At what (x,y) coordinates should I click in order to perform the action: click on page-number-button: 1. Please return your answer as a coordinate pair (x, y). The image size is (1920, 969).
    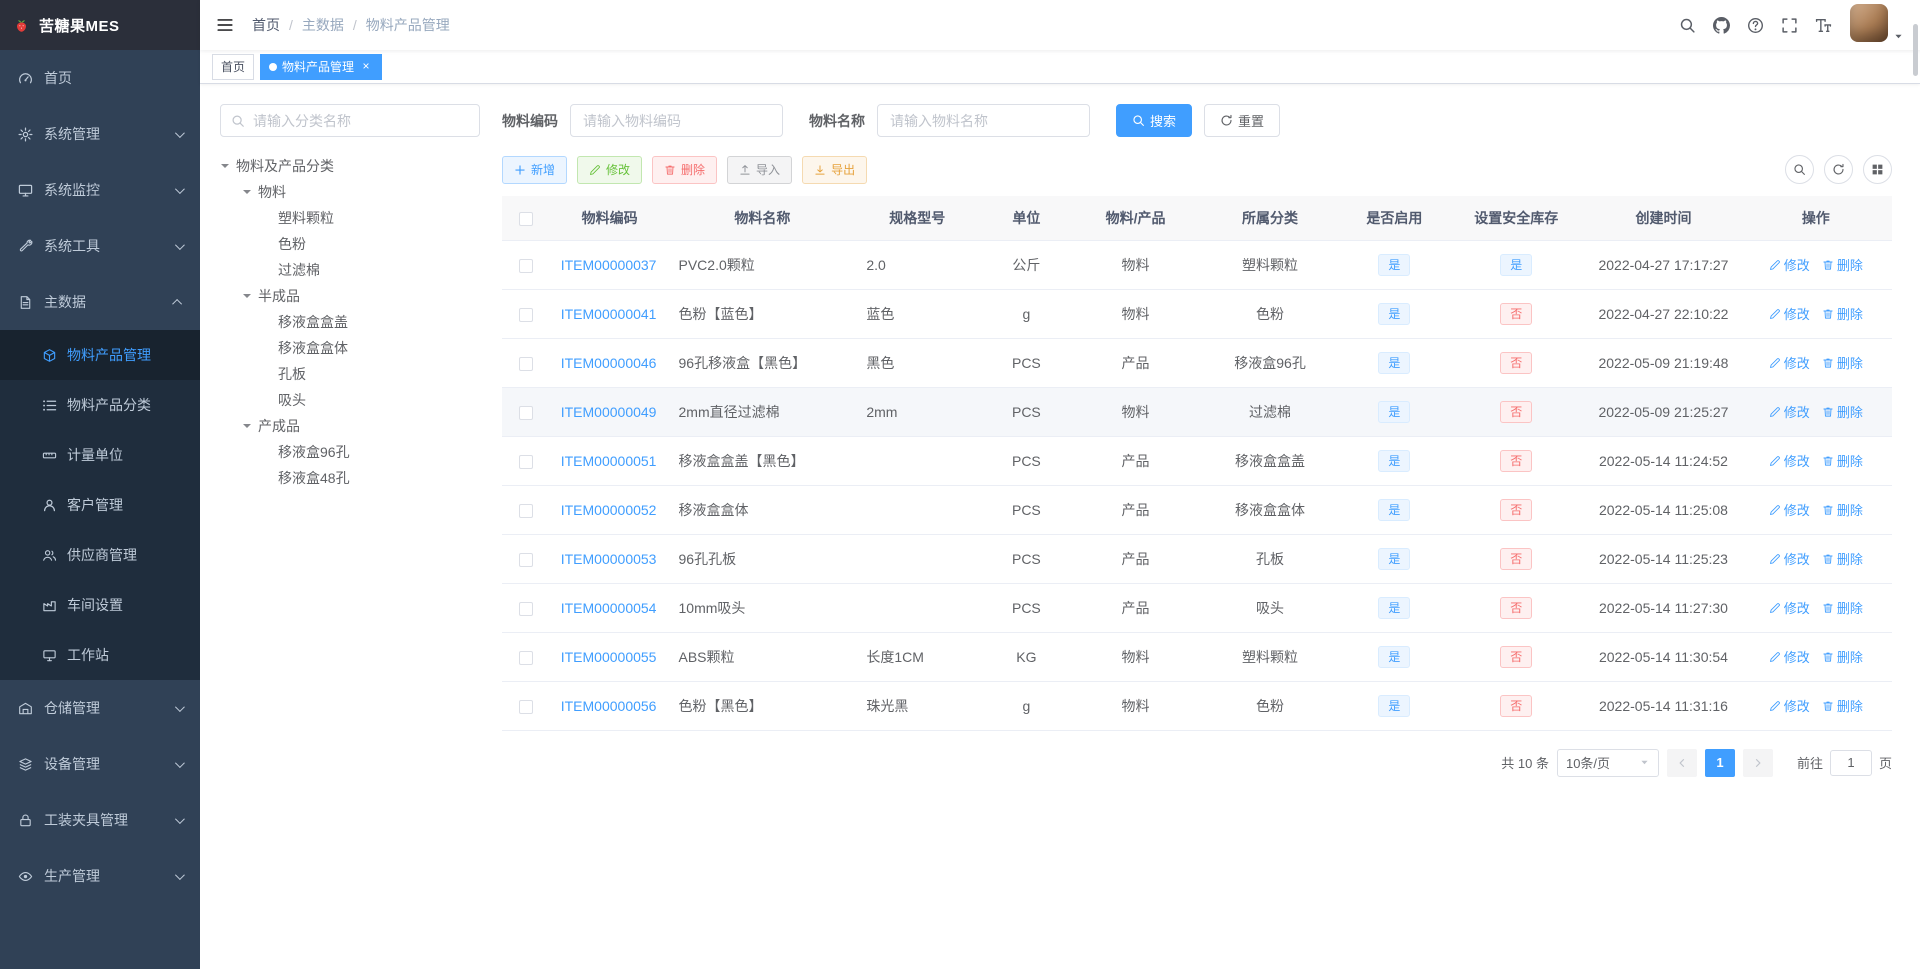
    Looking at the image, I should click on (1719, 762).